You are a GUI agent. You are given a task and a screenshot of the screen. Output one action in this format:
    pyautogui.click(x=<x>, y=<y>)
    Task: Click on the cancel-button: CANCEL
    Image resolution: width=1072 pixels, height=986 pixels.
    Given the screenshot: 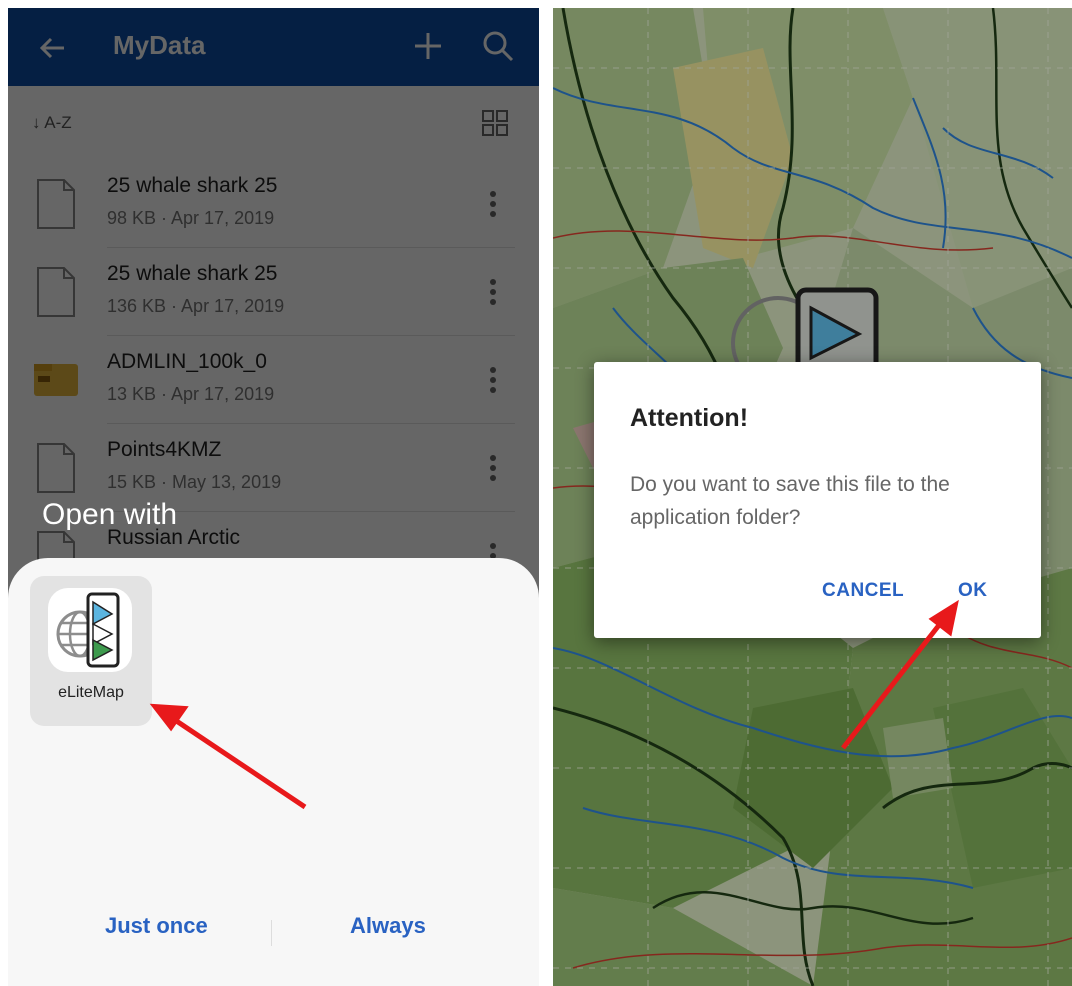 What is the action you would take?
    pyautogui.click(x=863, y=591)
    